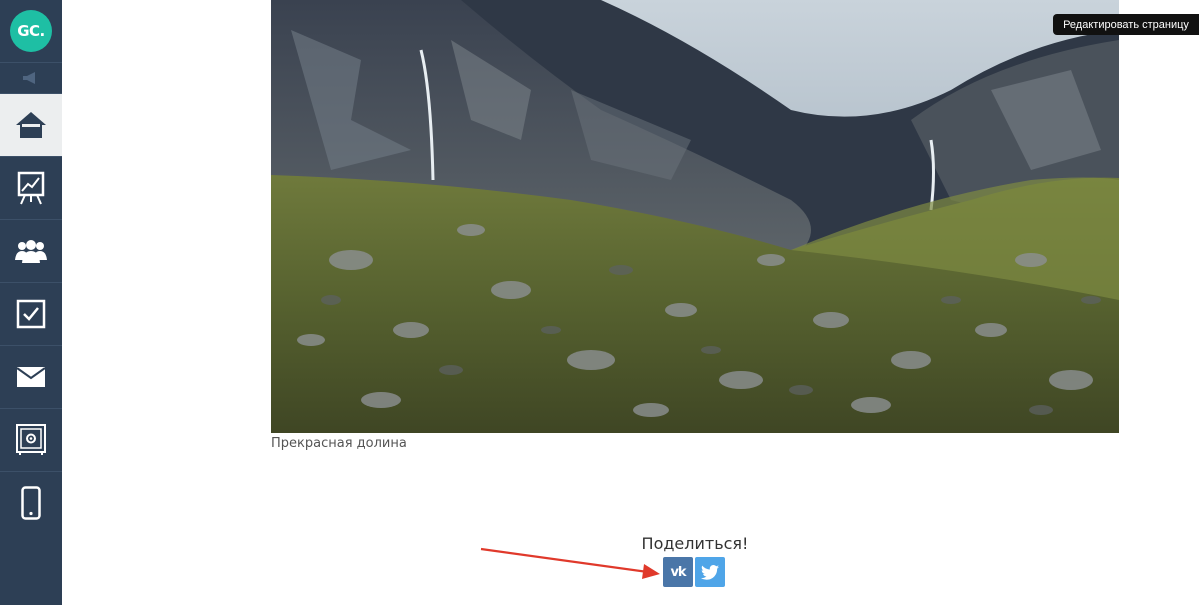 This screenshot has height=605, width=1200. I want to click on share-vk-button: vk, so click(678, 572).